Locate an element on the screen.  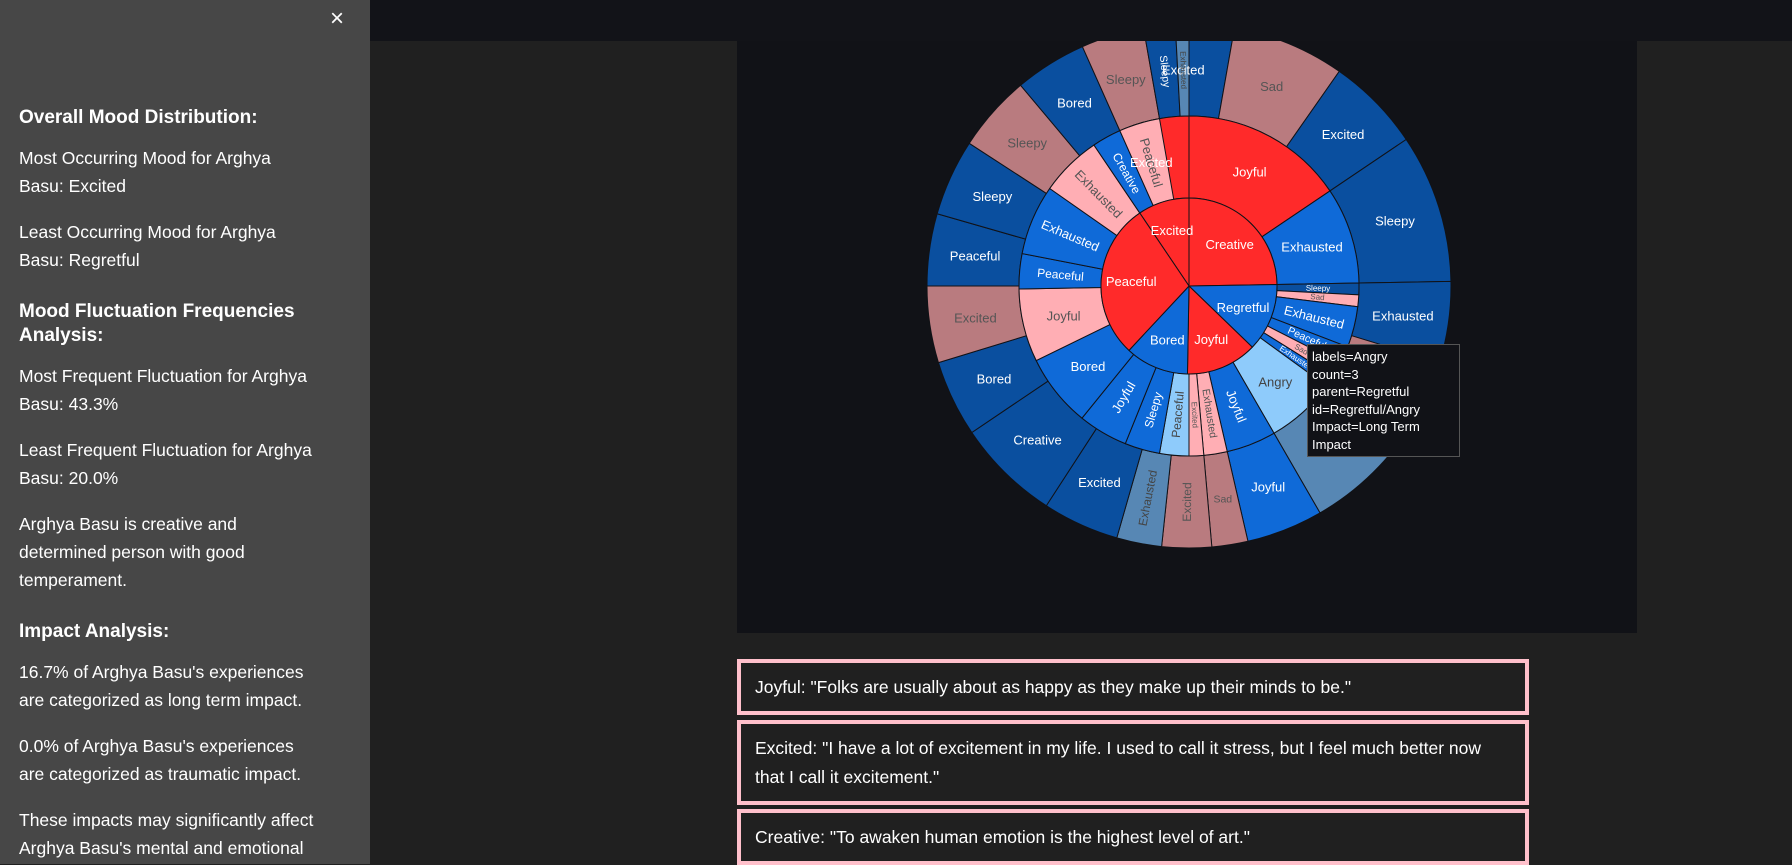
sunburst-outer-label: Peaceful is located at coordinates (975, 255).